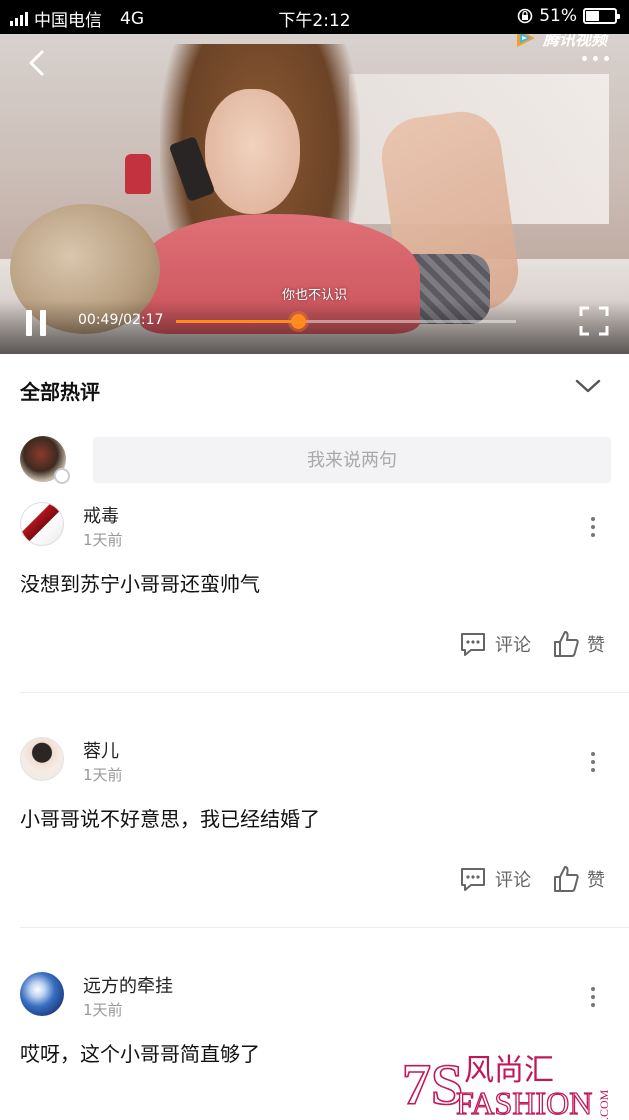 The height and width of the screenshot is (1120, 629). I want to click on brand-name: 腾讯视频, so click(574, 41).